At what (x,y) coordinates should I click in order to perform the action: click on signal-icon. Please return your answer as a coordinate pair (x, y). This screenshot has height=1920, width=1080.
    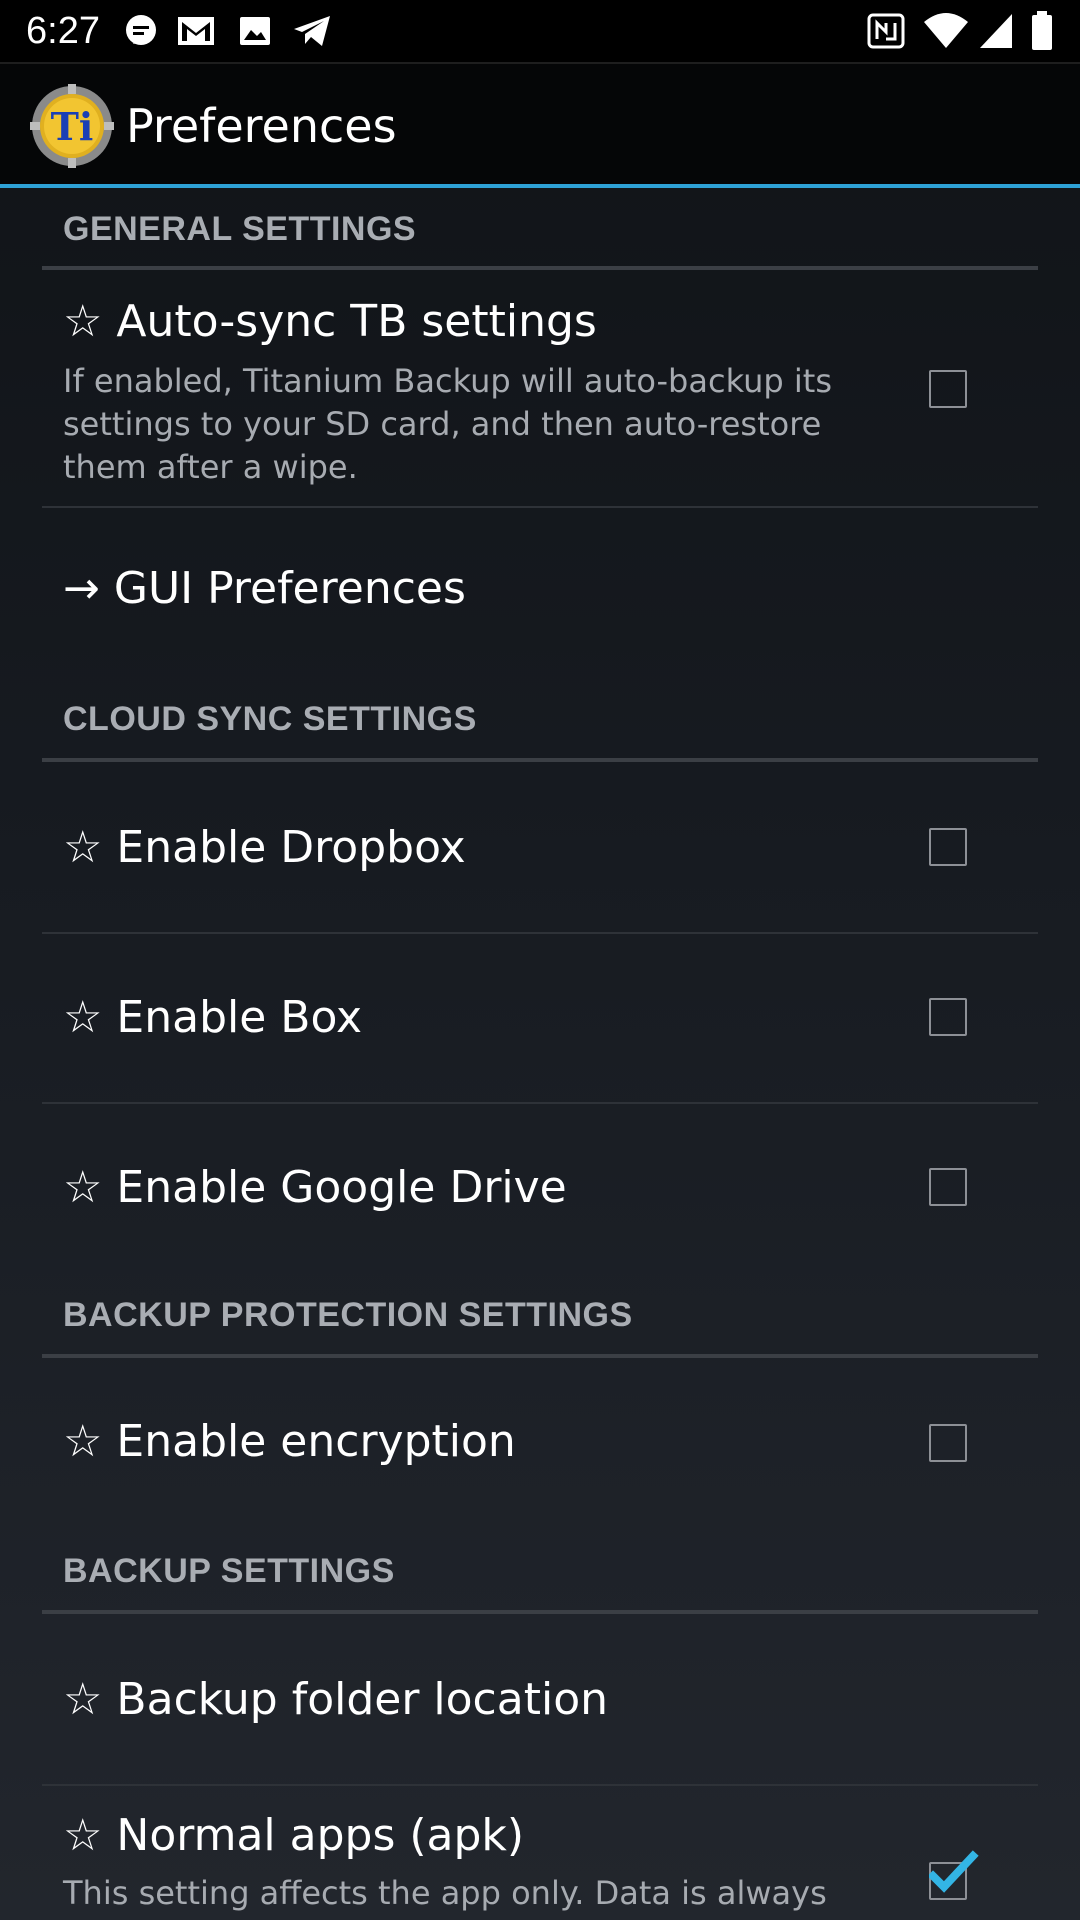
    Looking at the image, I should click on (996, 31).